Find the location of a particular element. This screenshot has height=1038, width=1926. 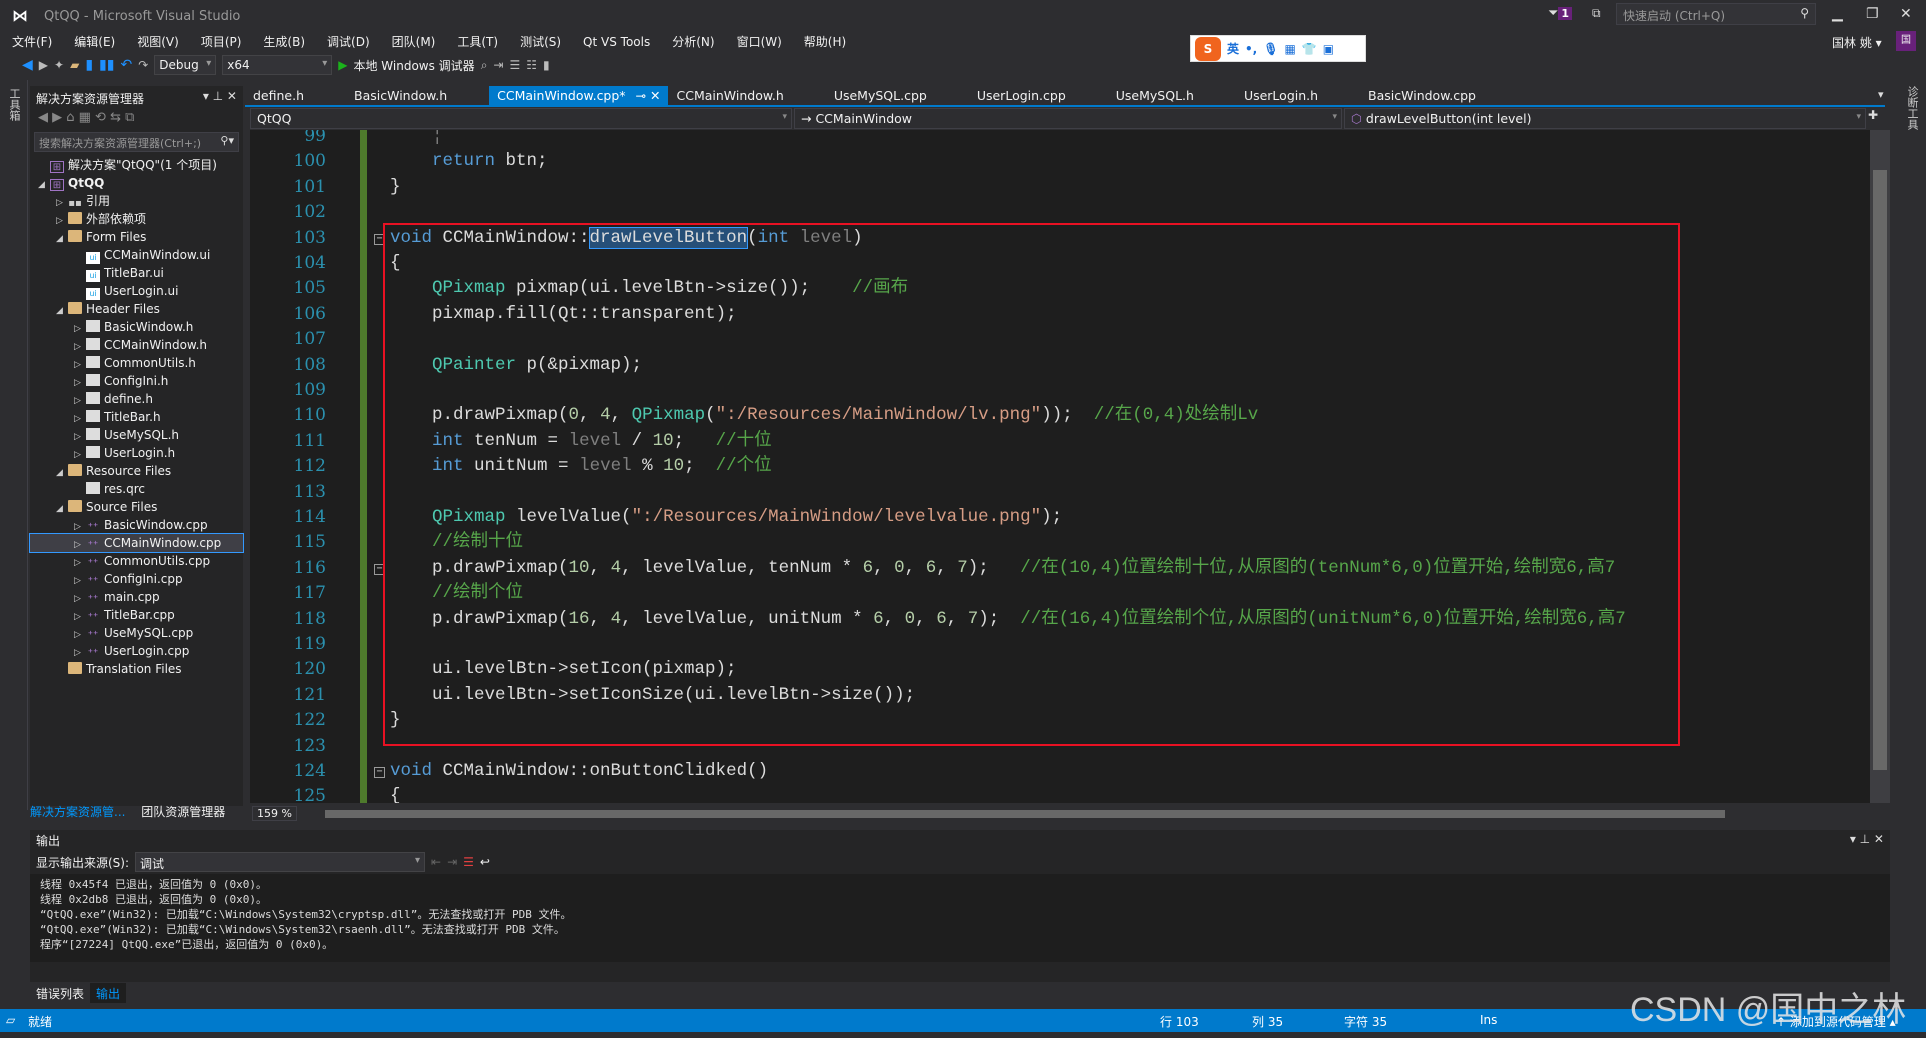

tree-item: ▷ ConfigIni.h is located at coordinates (136, 381).